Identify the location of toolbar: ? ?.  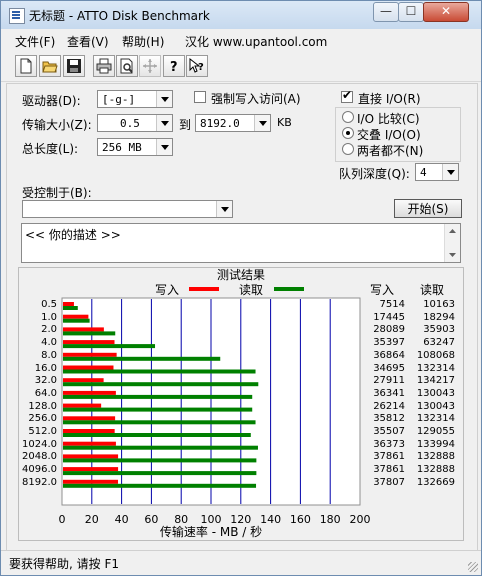
(241, 66).